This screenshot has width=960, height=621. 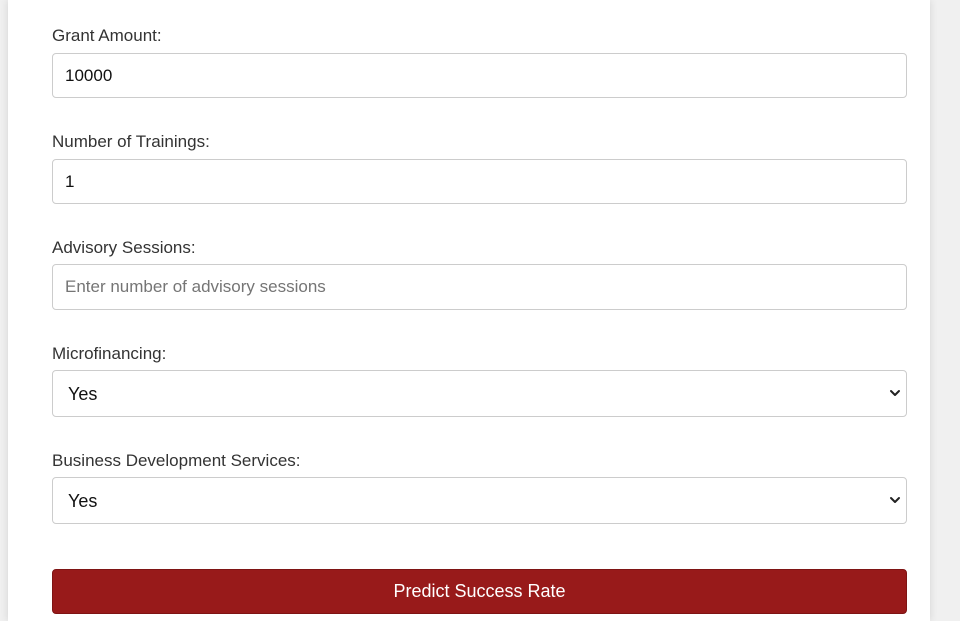 I want to click on trainings-input, so click(x=479, y=181).